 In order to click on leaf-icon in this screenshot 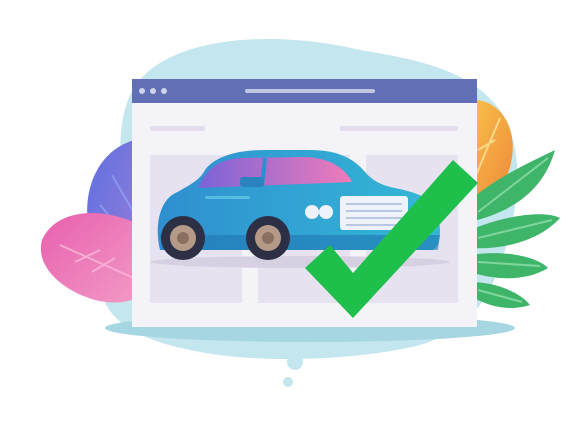, I will do `click(90, 258)`.